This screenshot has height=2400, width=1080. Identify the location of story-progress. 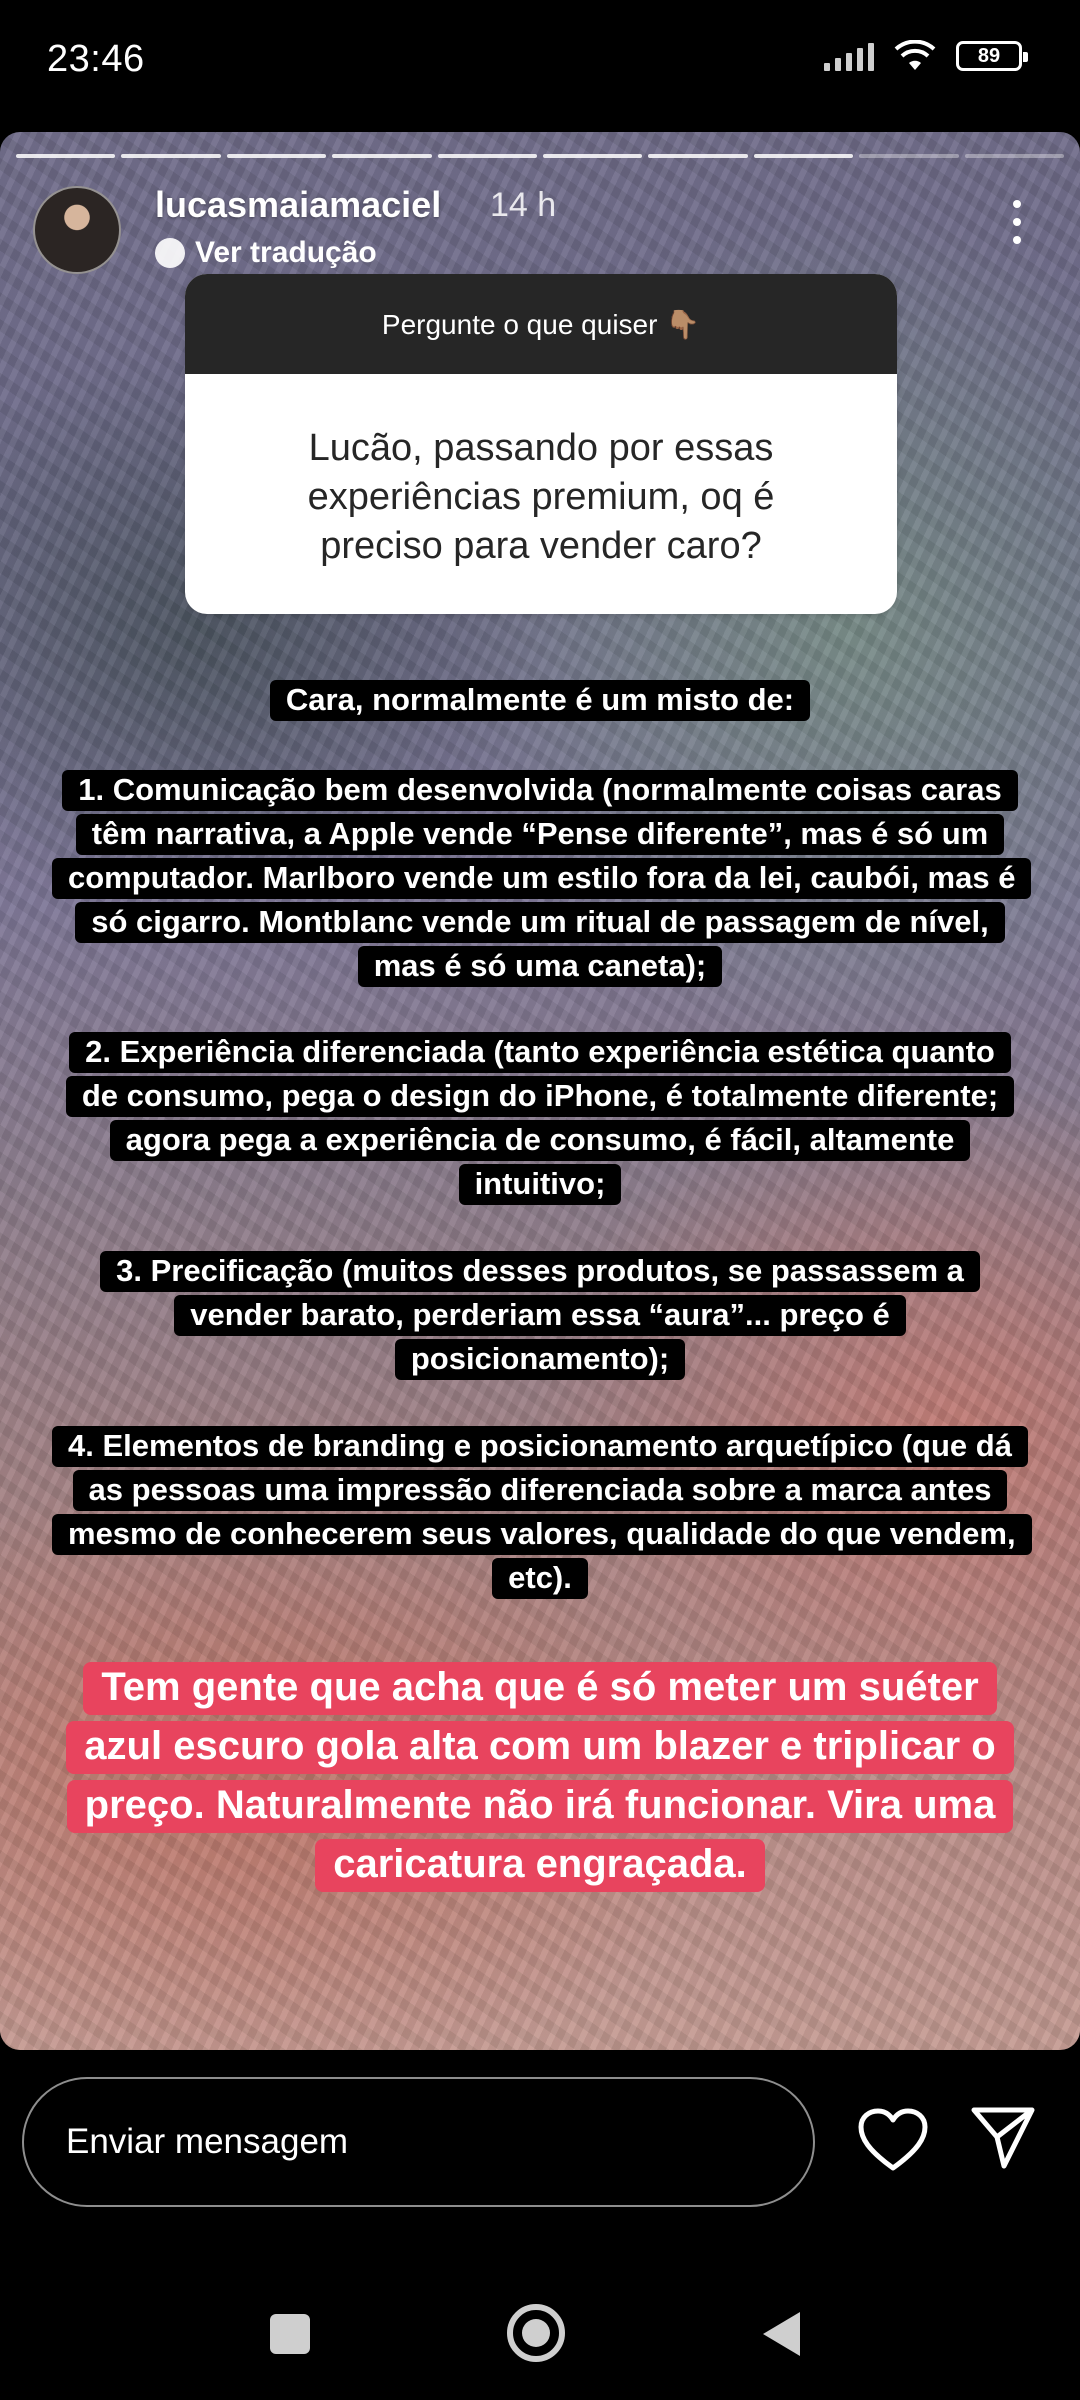
(540, 156).